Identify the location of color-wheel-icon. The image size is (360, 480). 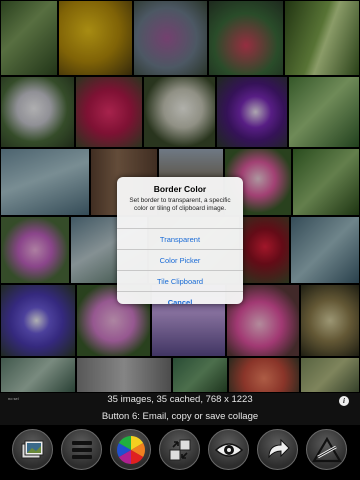
(130, 449).